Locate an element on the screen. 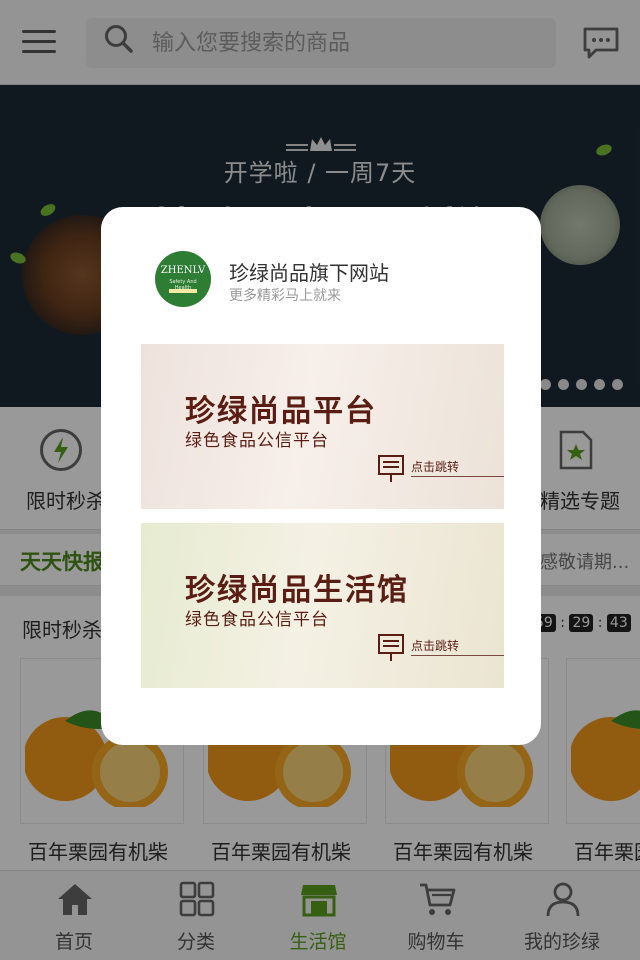  platform-link-card: 珍绿尚品平台 绿色食品公信平台 点击跳转 is located at coordinates (322, 426).